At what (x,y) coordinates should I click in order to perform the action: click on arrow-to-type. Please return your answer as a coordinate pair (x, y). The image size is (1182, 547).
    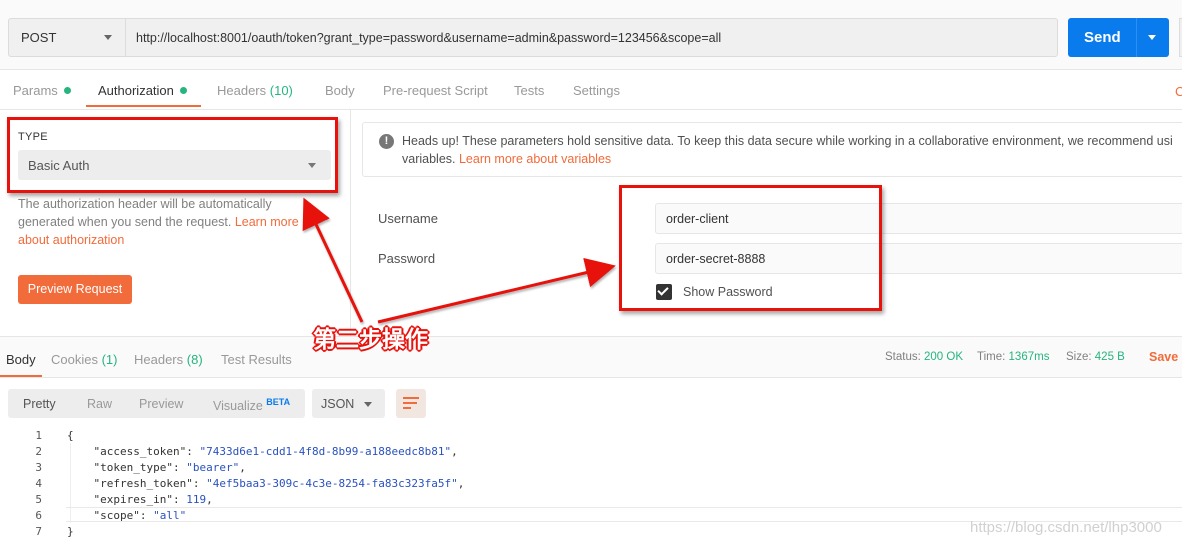
    Looking at the image, I should click on (333, 260).